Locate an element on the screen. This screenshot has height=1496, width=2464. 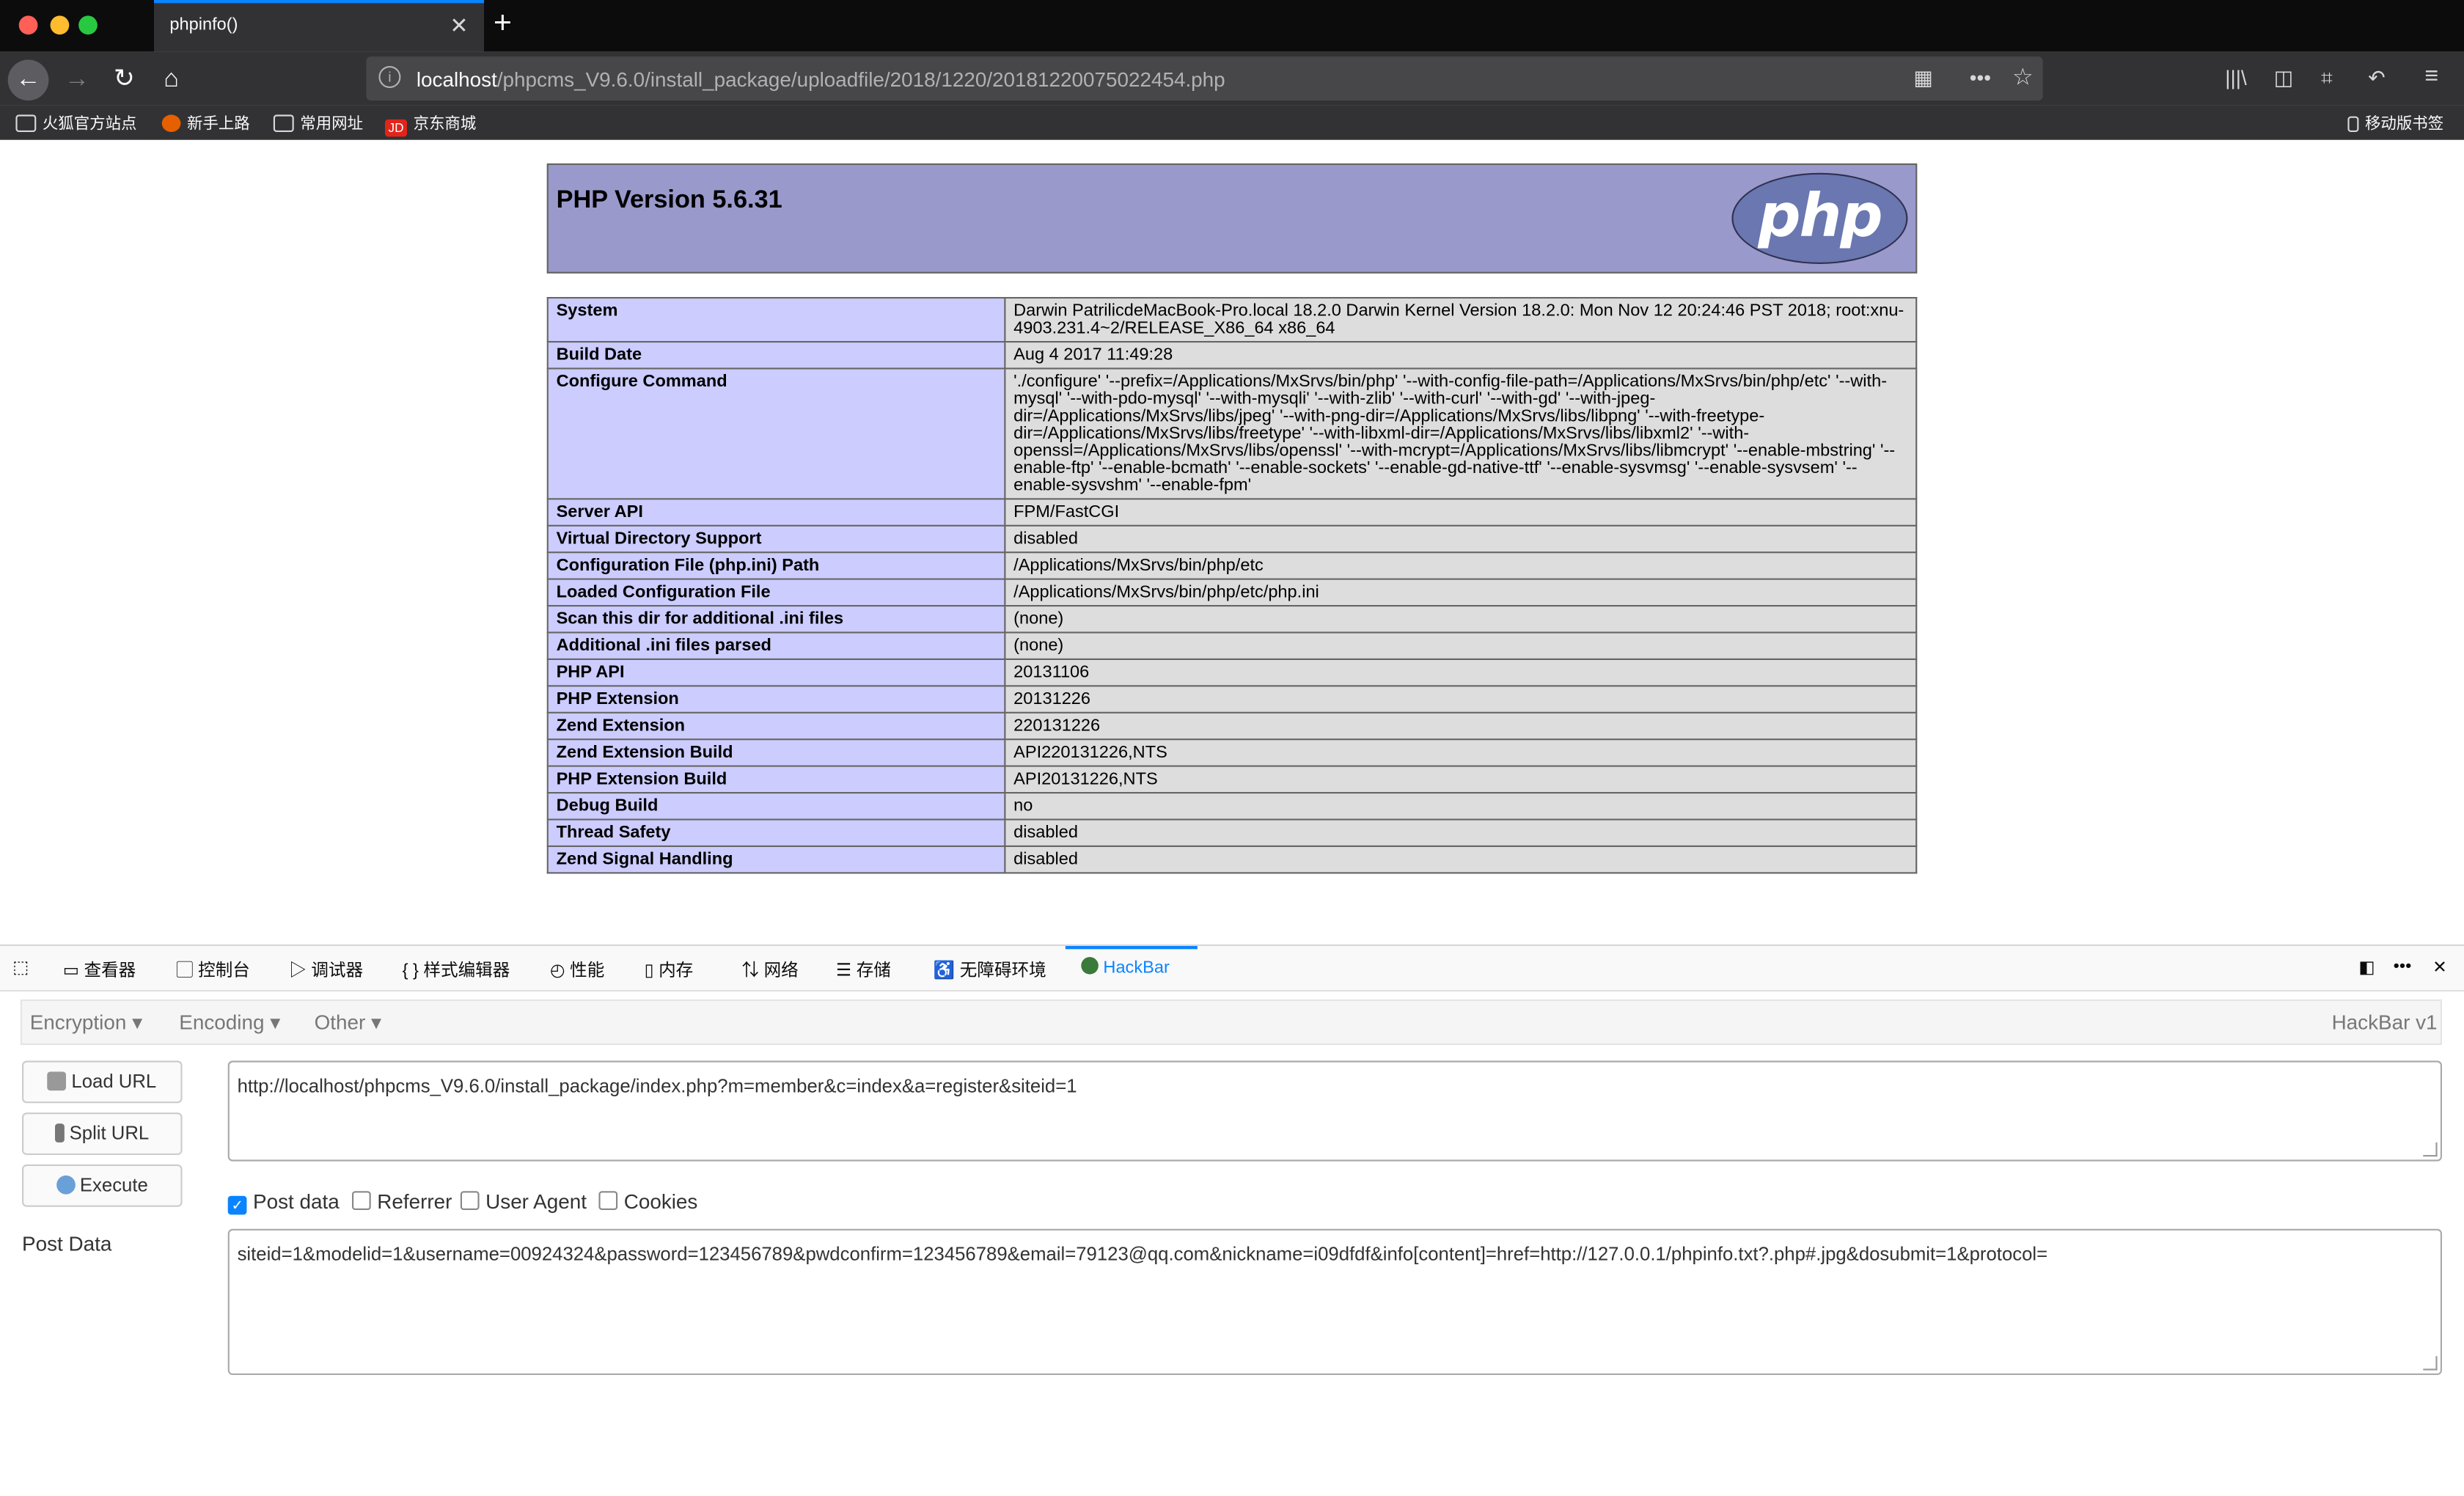
table-row: PHP API 20131106 is located at coordinates (1232, 672).